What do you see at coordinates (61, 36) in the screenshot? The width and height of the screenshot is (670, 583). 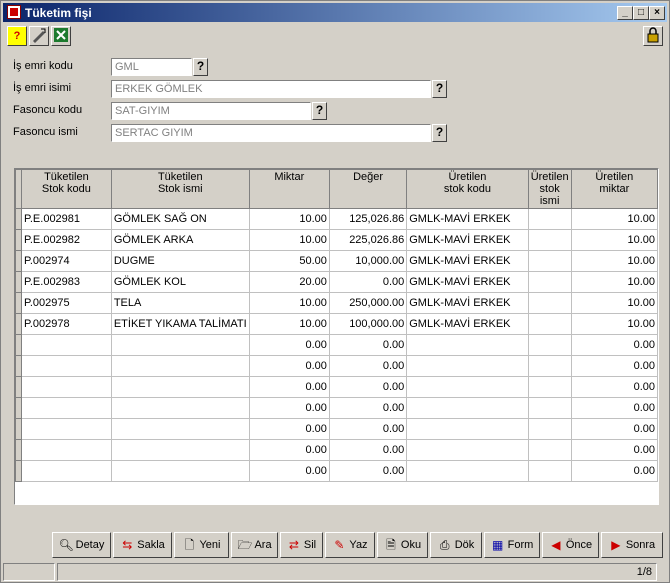 I see `excel-icon` at bounding box center [61, 36].